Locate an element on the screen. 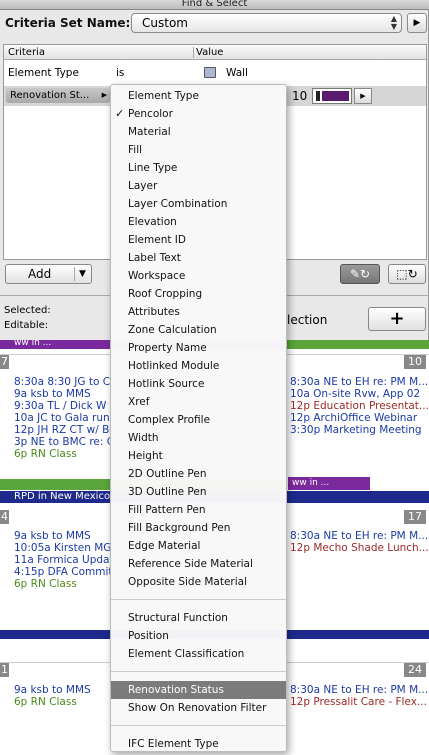 This screenshot has height=755, width=429. day-number: 4 is located at coordinates (4, 517).